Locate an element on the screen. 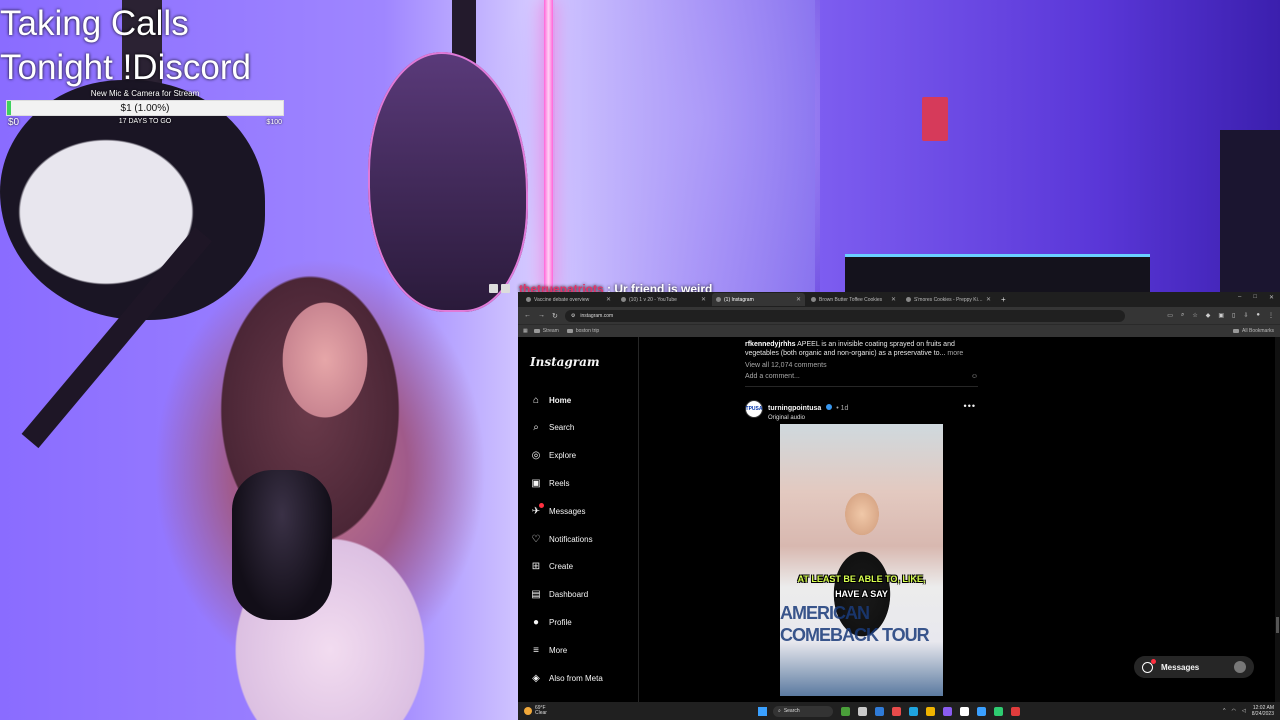  download-icon: ⇩ is located at coordinates (1245, 315).